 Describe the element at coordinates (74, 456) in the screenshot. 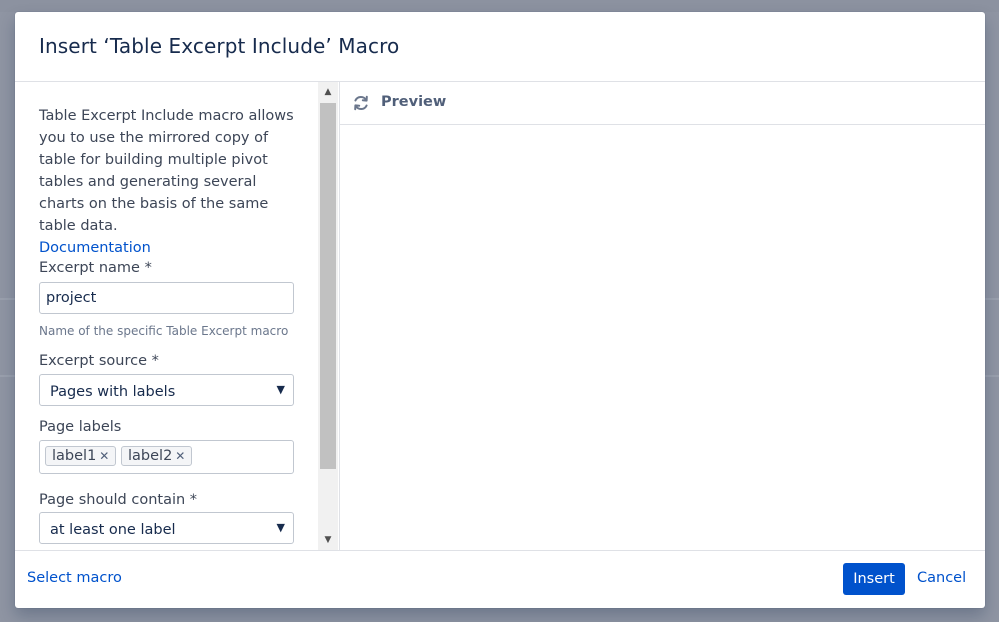

I see `label-tag-text: label1` at that location.